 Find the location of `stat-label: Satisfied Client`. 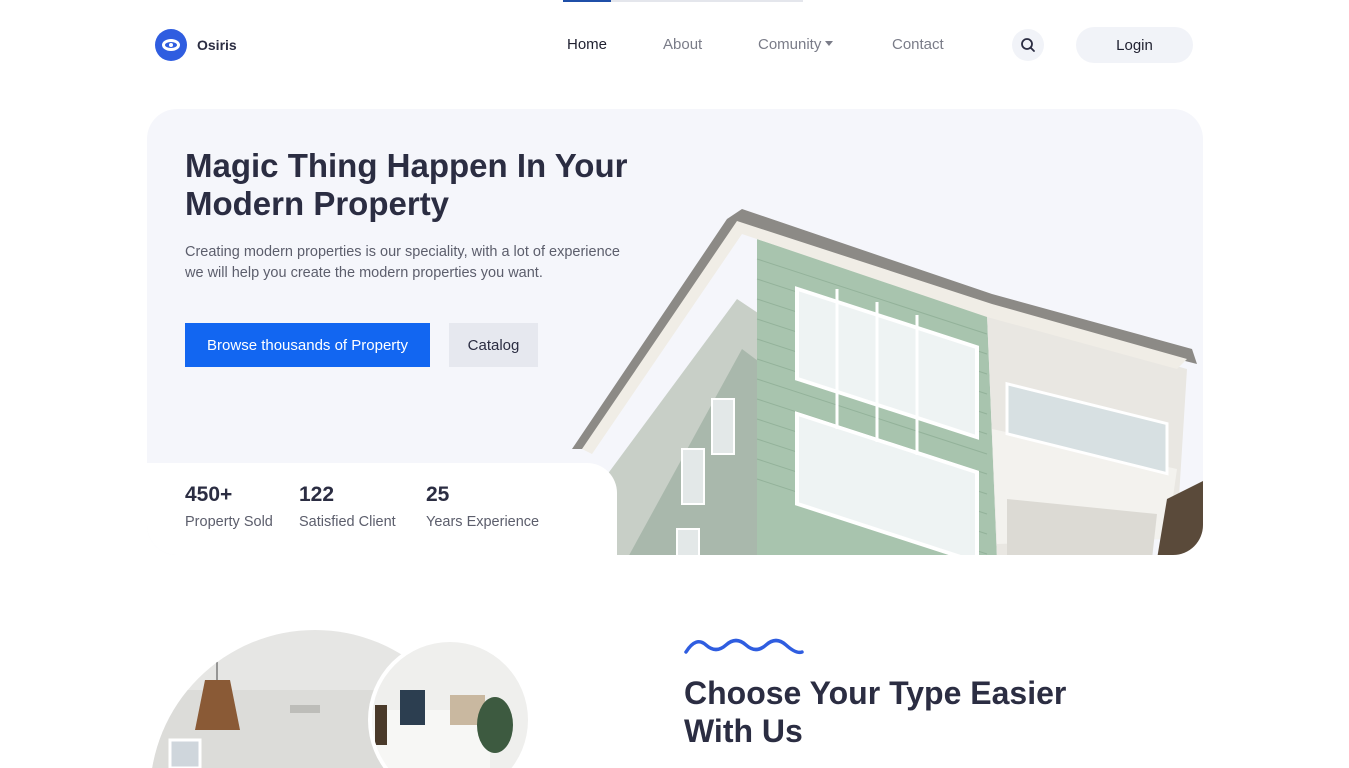

stat-label: Satisfied Client is located at coordinates (347, 522).